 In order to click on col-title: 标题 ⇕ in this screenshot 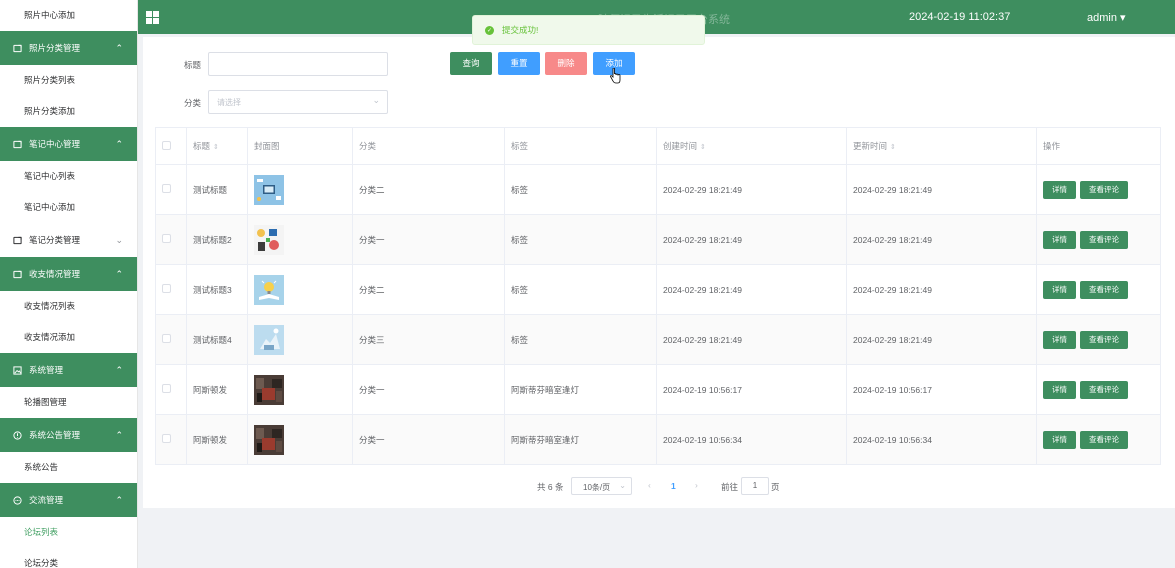, I will do `click(217, 146)`.